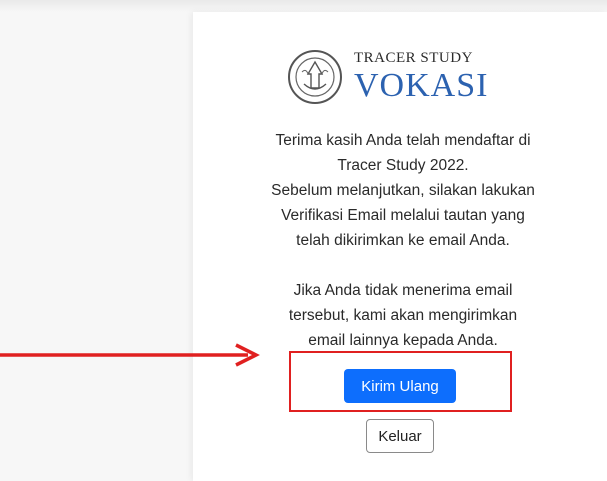 This screenshot has height=481, width=607. Describe the element at coordinates (315, 77) in the screenshot. I see `tut-wuri-handayani-emblem-icon` at that location.